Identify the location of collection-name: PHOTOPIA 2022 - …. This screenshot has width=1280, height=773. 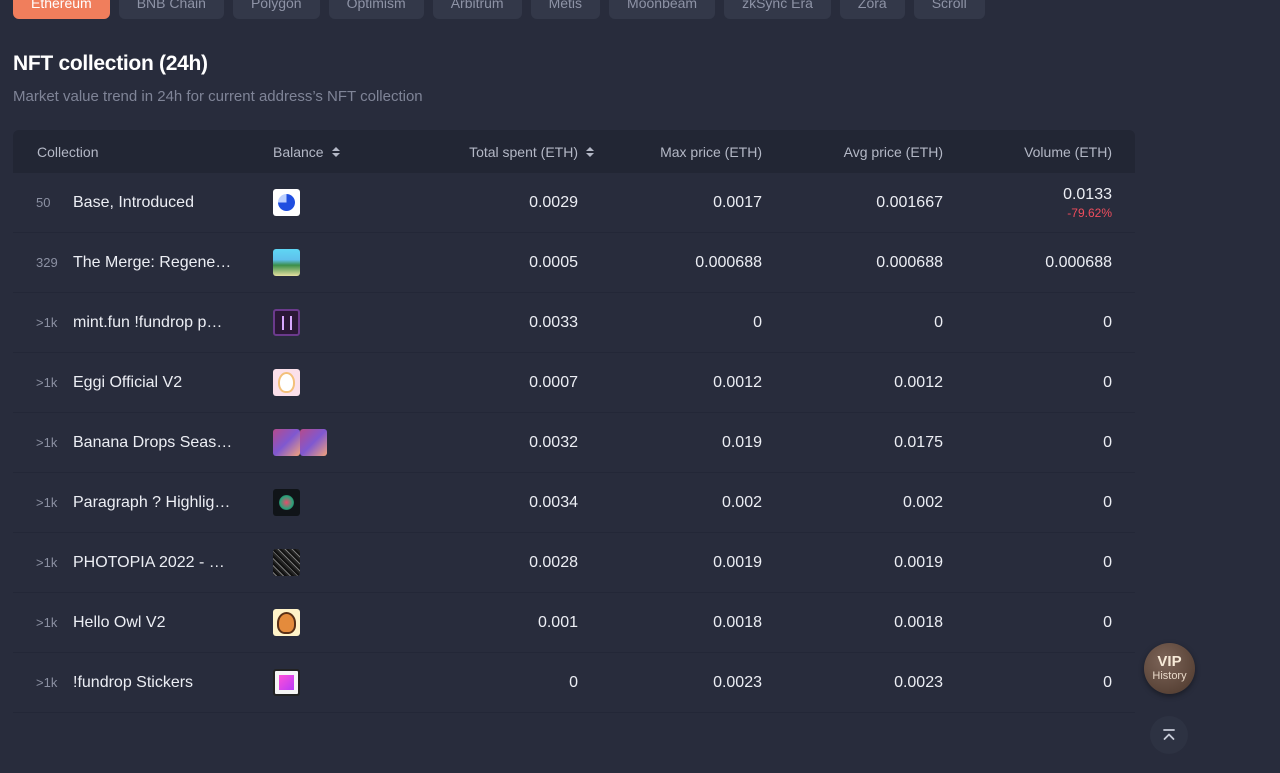
(153, 563).